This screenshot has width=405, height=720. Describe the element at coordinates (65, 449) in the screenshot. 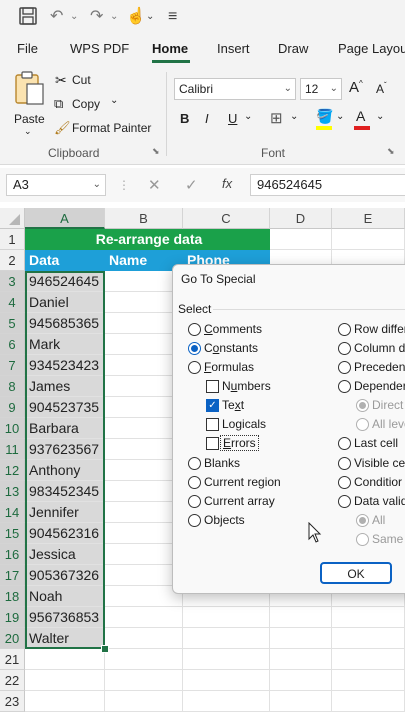

I see `data-cell: 937623567` at that location.